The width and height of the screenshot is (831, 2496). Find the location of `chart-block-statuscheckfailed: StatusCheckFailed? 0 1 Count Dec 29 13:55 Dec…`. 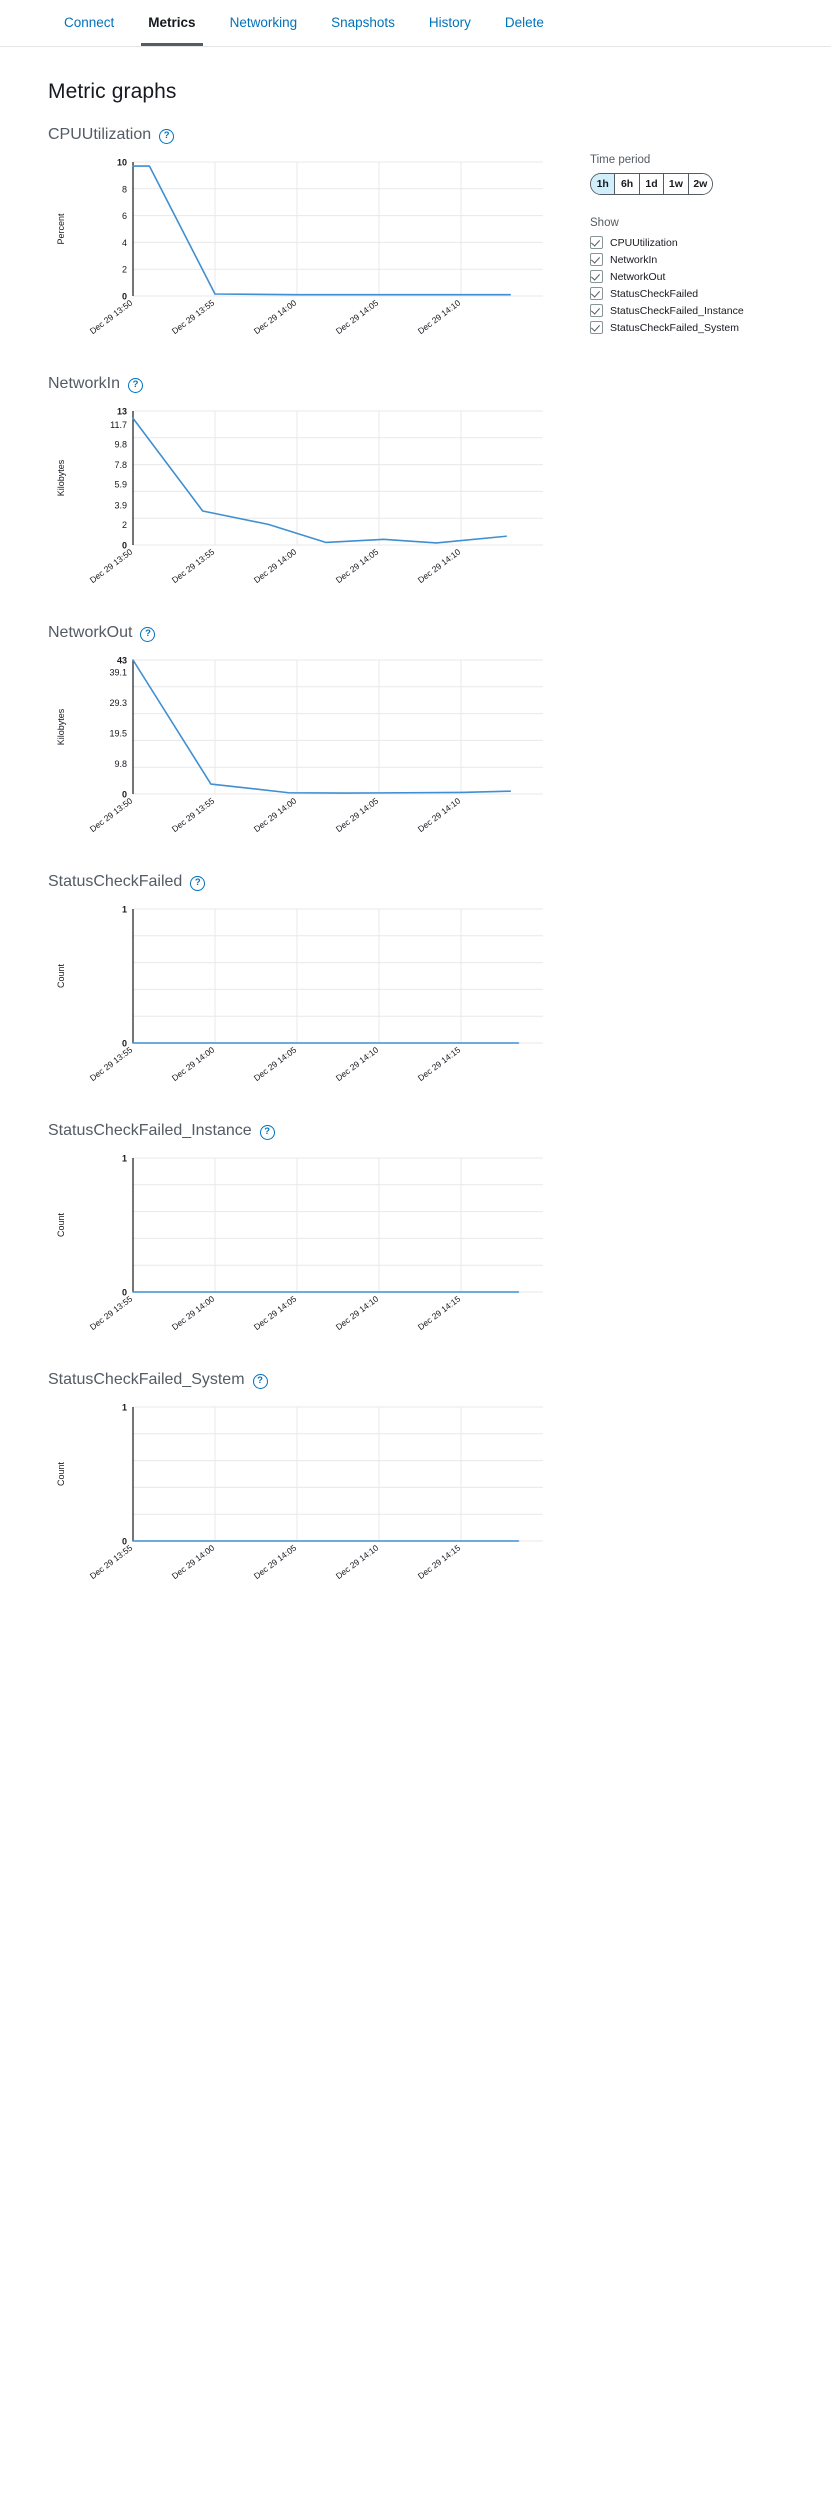

chart-block-statuscheckfailed: StatusCheckFailed? 0 1 Count Dec 29 13:55 Dec… is located at coordinates (439, 975).